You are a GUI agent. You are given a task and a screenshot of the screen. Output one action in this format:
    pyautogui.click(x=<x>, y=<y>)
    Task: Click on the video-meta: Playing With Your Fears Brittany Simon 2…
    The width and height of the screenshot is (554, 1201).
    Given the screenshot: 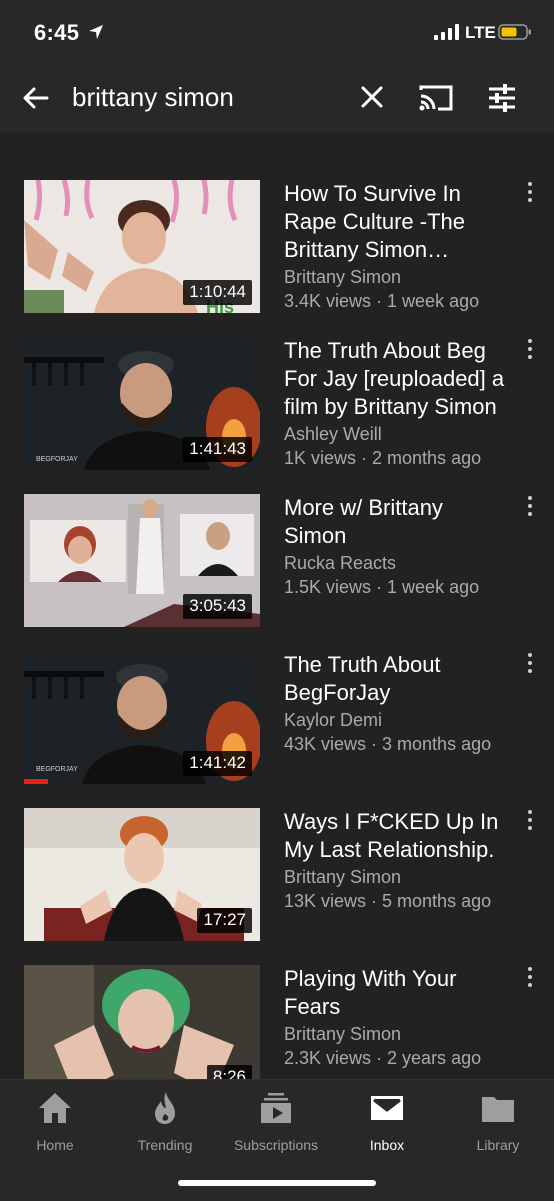 What is the action you would take?
    pyautogui.click(x=395, y=1017)
    